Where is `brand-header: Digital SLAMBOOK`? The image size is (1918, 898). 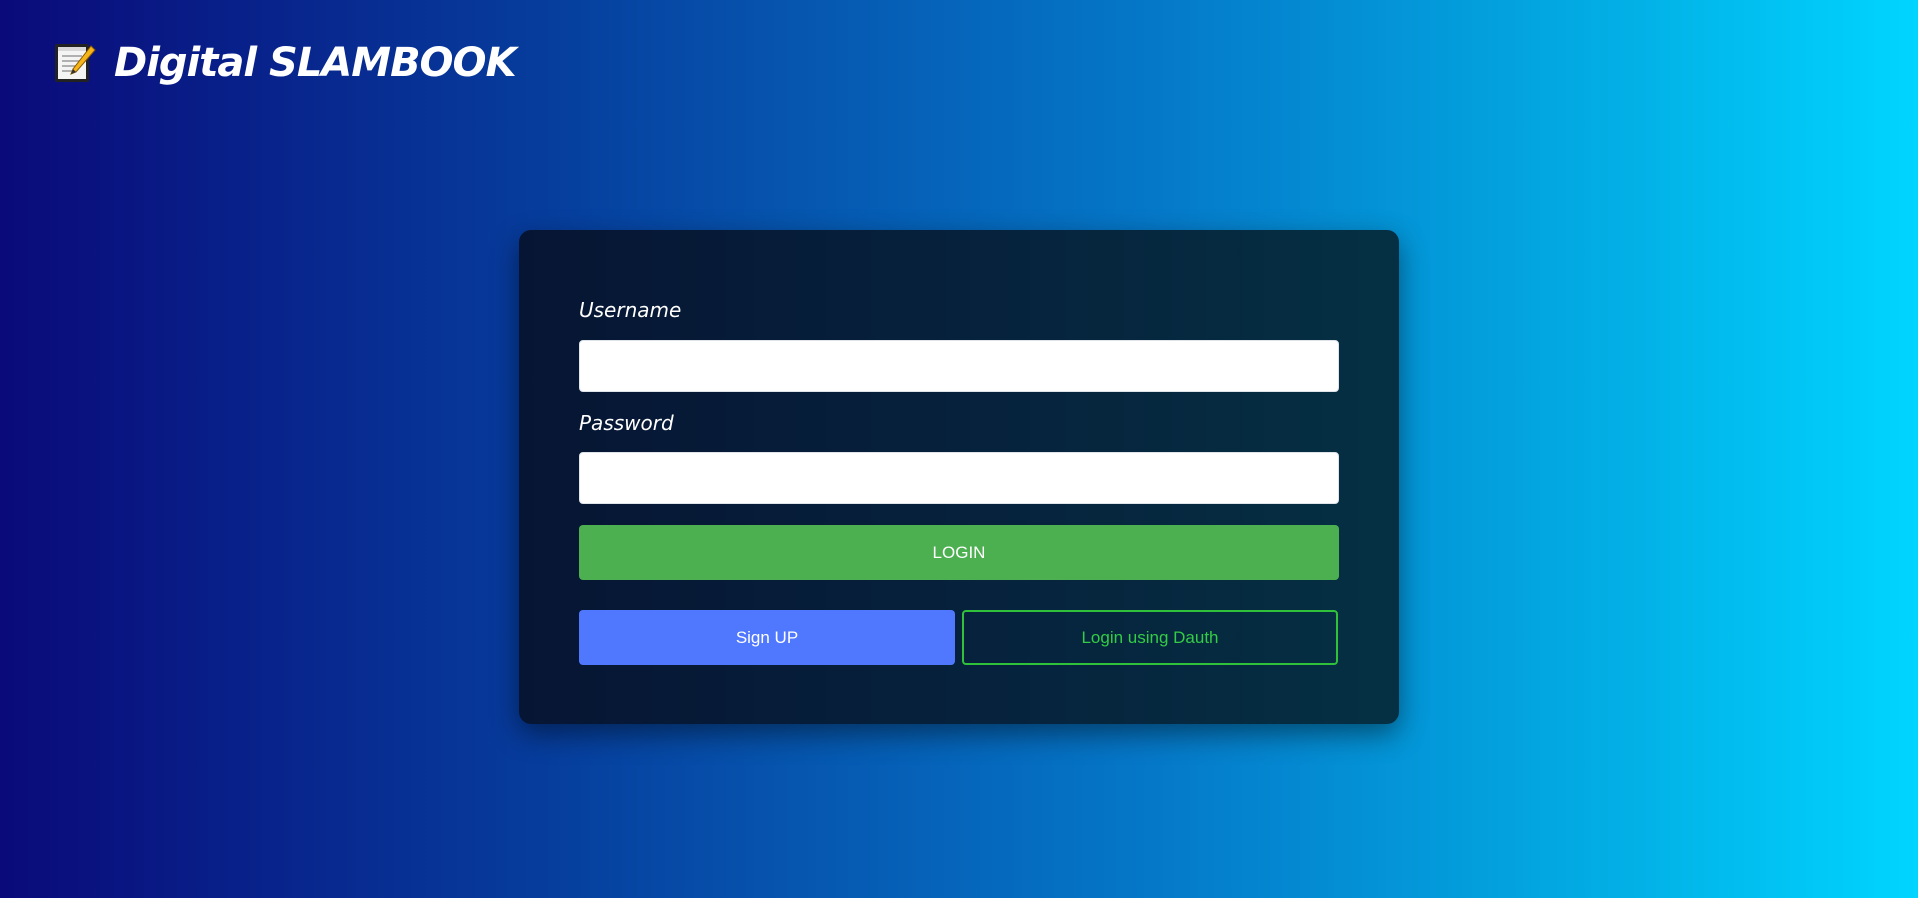 brand-header: Digital SLAMBOOK is located at coordinates (284, 63).